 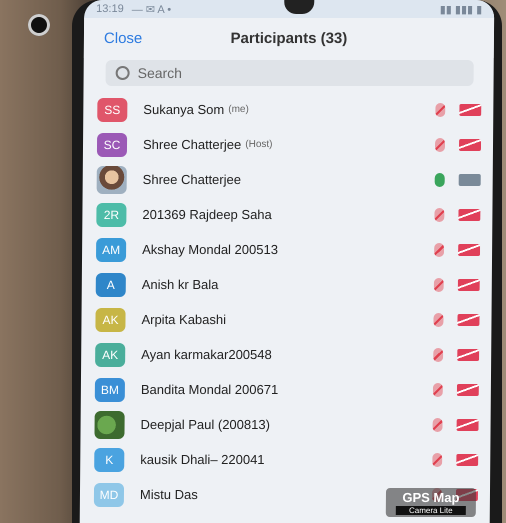 What do you see at coordinates (431, 497) in the screenshot?
I see `watermark-title: GPS Map` at bounding box center [431, 497].